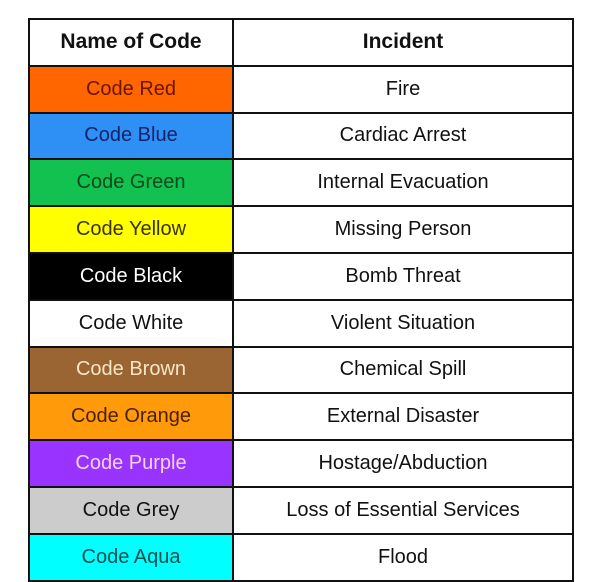  I want to click on incident-cell: Missing Person, so click(403, 229).